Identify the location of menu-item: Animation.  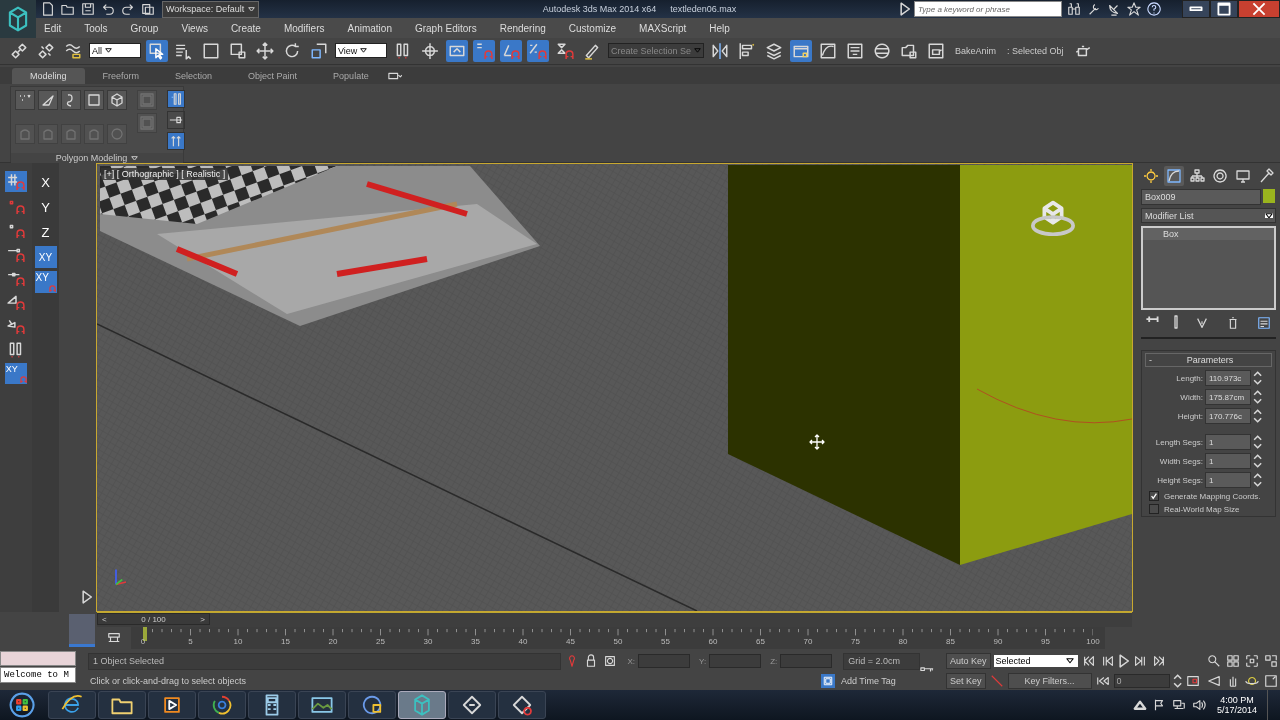
(369, 28).